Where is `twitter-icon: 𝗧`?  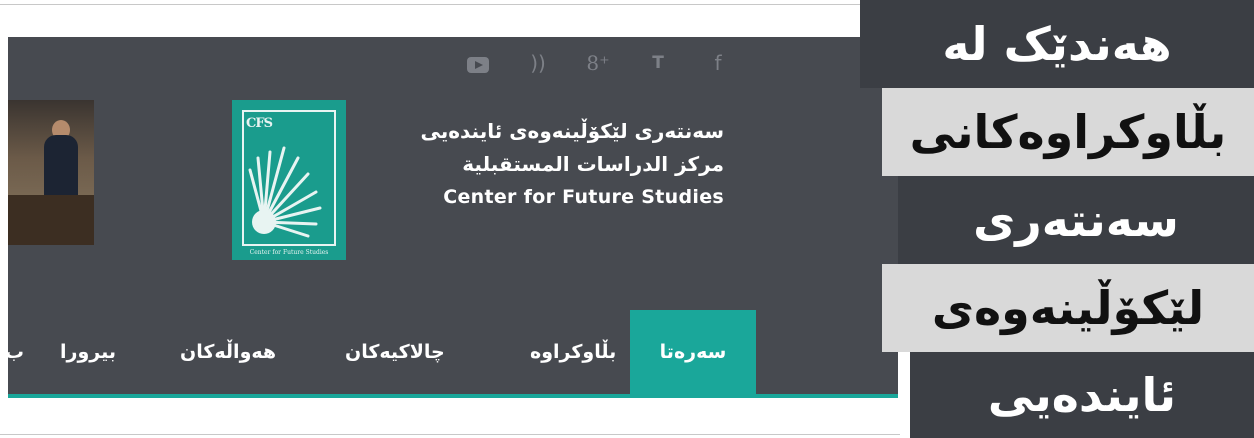 twitter-icon: 𝗧 is located at coordinates (658, 63).